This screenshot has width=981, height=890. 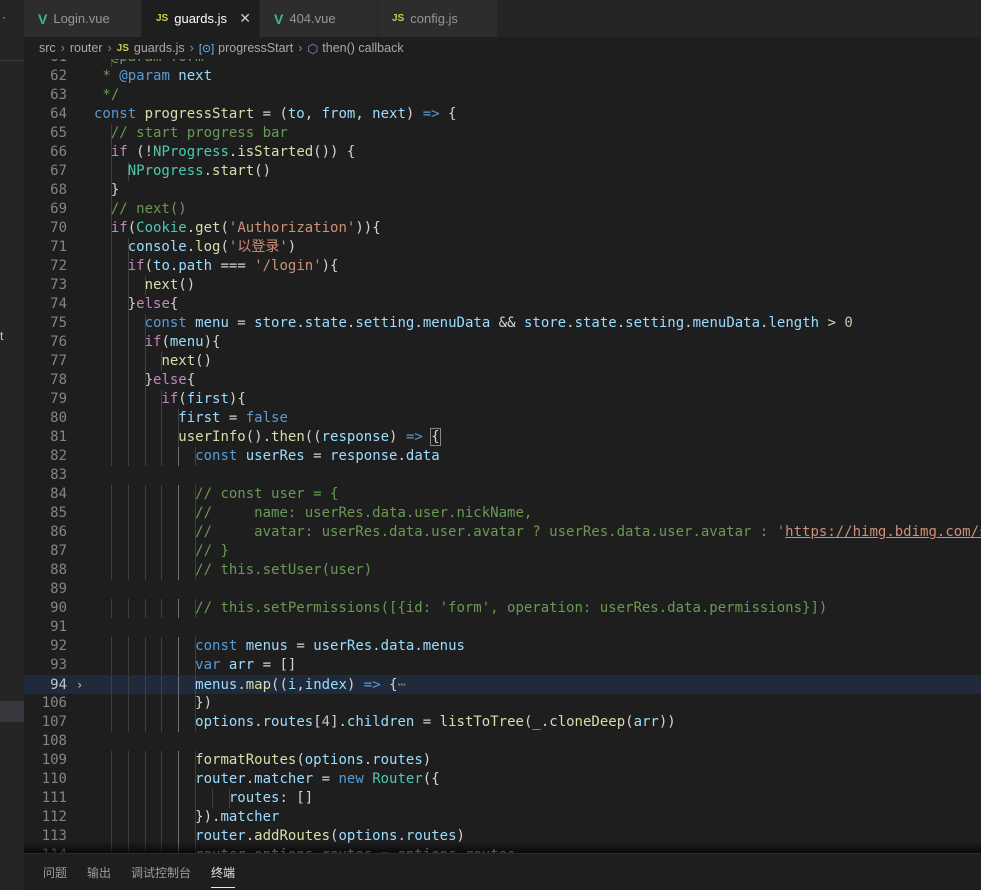 What do you see at coordinates (502, 399) in the screenshot?
I see `code-line: 79 if(first){` at bounding box center [502, 399].